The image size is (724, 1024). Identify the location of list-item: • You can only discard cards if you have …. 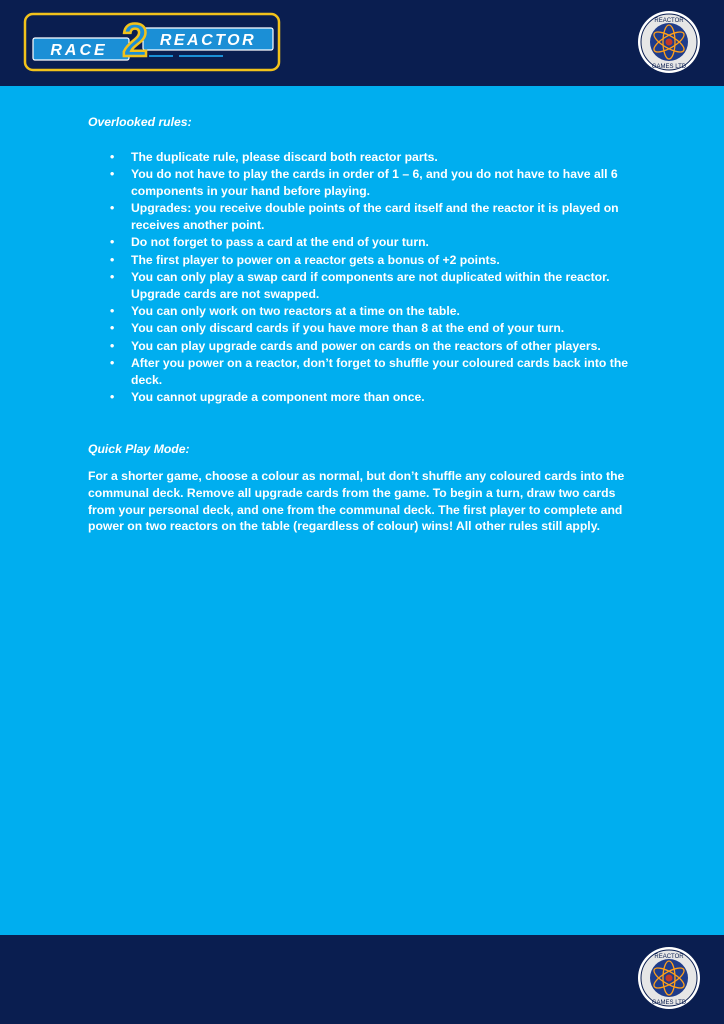
(337, 328).